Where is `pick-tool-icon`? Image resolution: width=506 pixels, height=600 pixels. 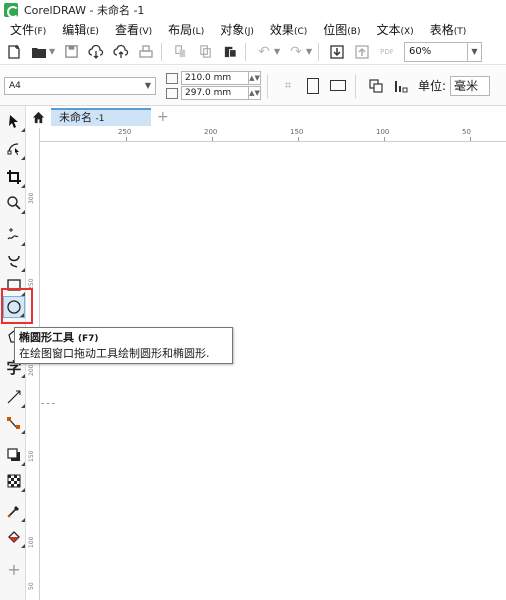
pick-tool-icon is located at coordinates (14, 121).